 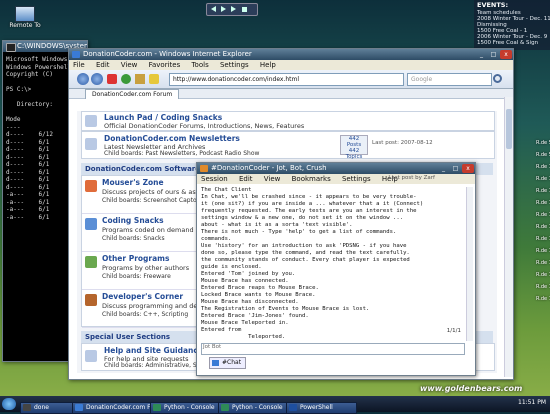 I want to click on chat-tab: #Chat, so click(x=228, y=363).